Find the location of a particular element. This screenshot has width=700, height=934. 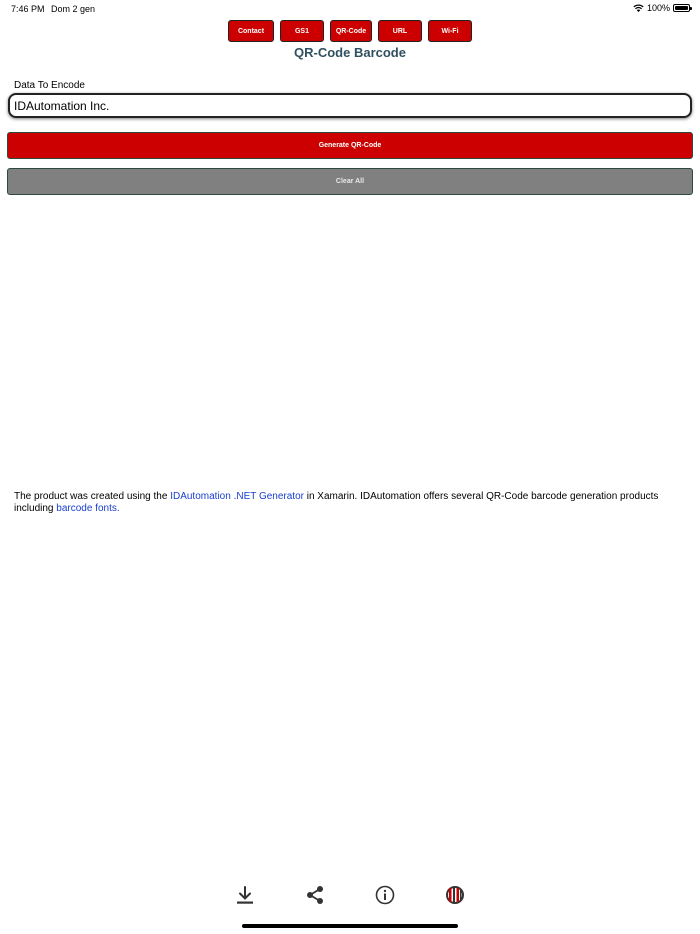

page-title: QR-Code Barcode is located at coordinates (350, 52).